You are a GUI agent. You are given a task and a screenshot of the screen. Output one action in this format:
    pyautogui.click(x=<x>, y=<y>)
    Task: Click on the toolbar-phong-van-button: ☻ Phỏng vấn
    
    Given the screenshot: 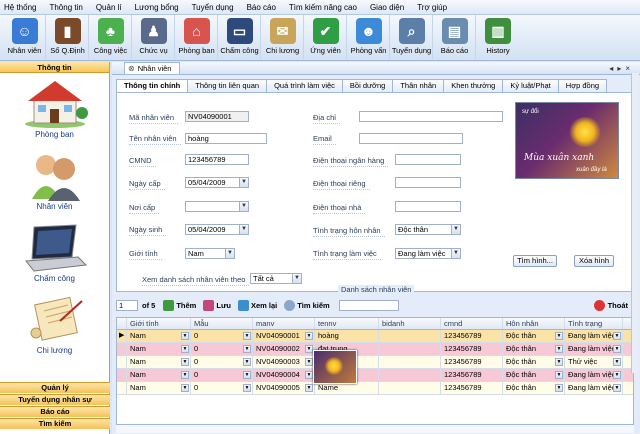 What is the action you would take?
    pyautogui.click(x=369, y=37)
    